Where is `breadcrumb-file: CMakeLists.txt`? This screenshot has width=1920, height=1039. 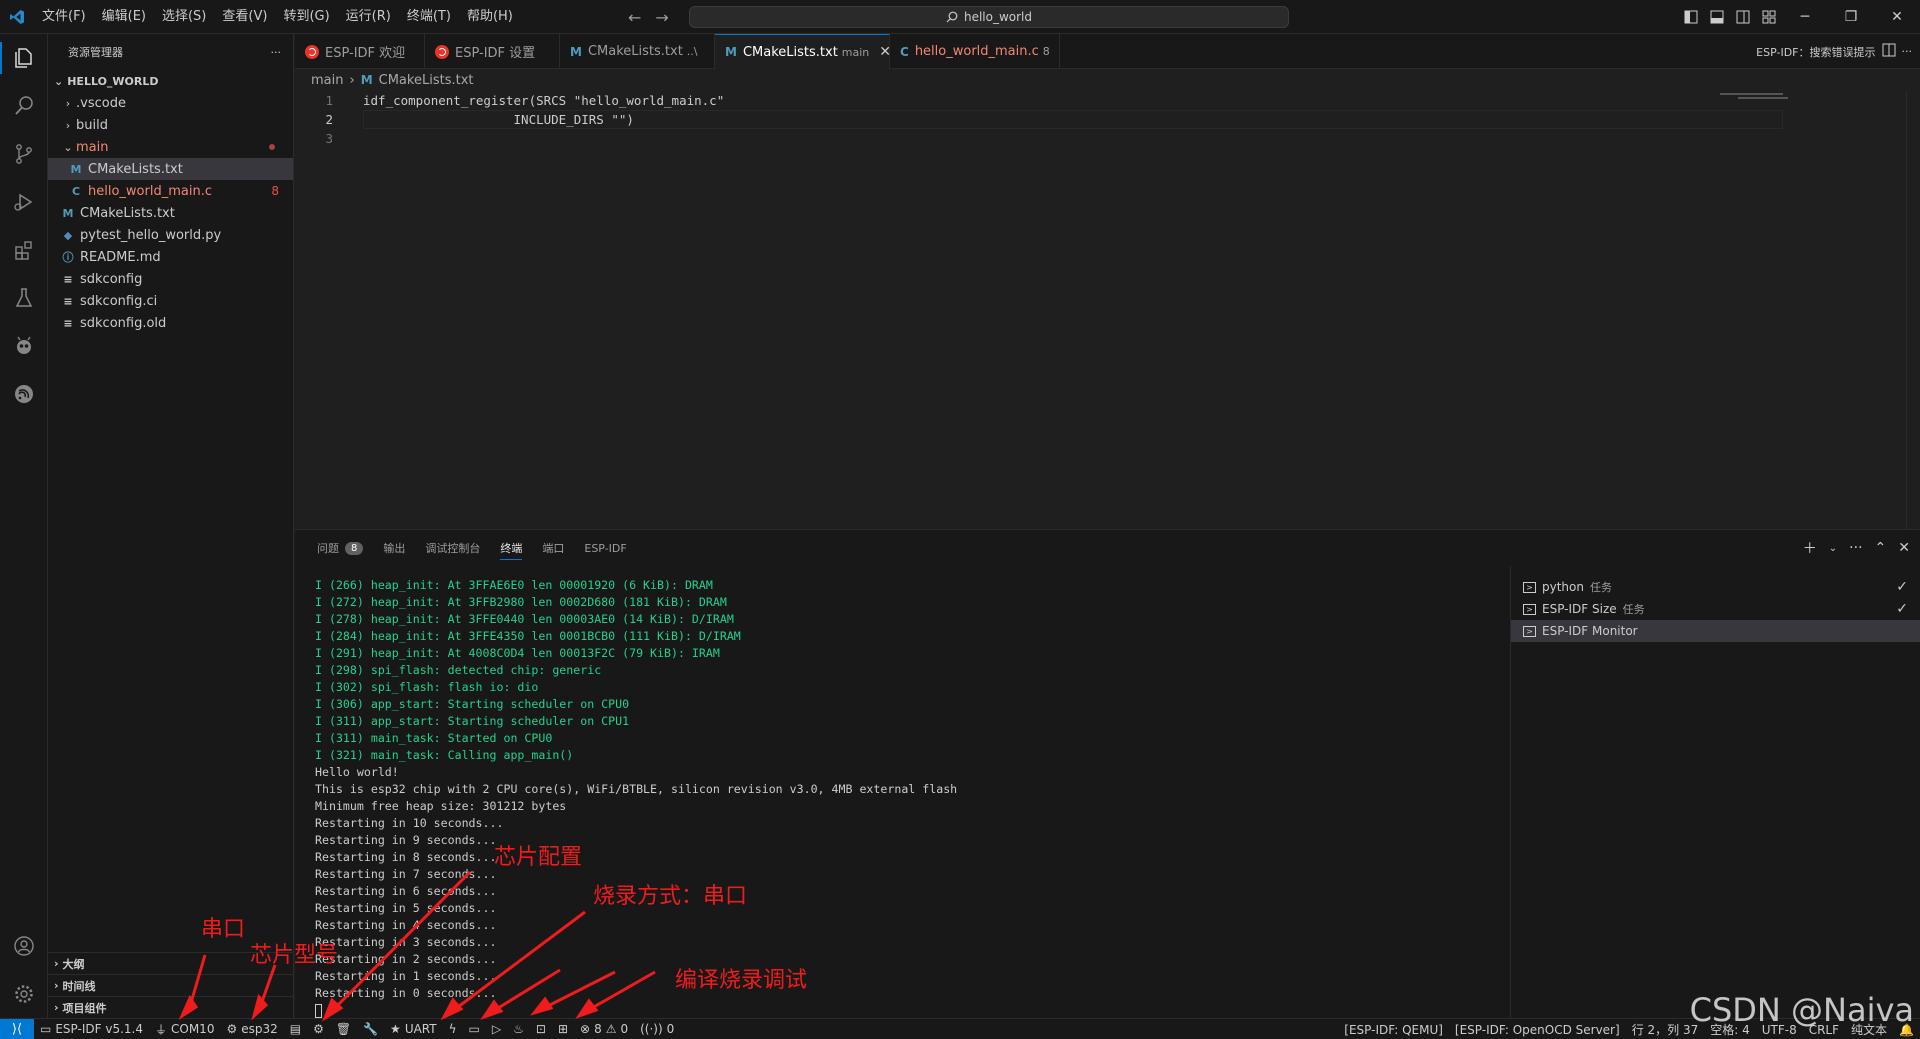
breadcrumb-file: CMakeLists.txt is located at coordinates (426, 80).